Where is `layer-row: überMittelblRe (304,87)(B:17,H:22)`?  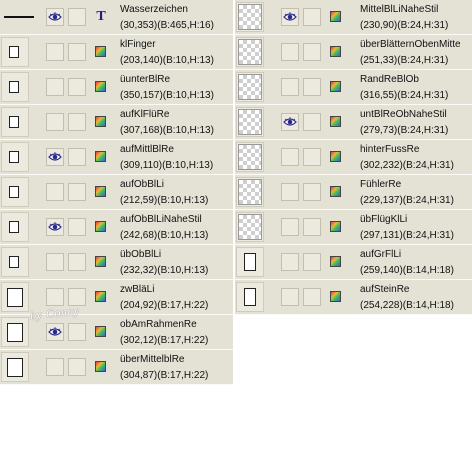 layer-row: überMittelblRe (304,87)(B:17,H:22) is located at coordinates (116, 367).